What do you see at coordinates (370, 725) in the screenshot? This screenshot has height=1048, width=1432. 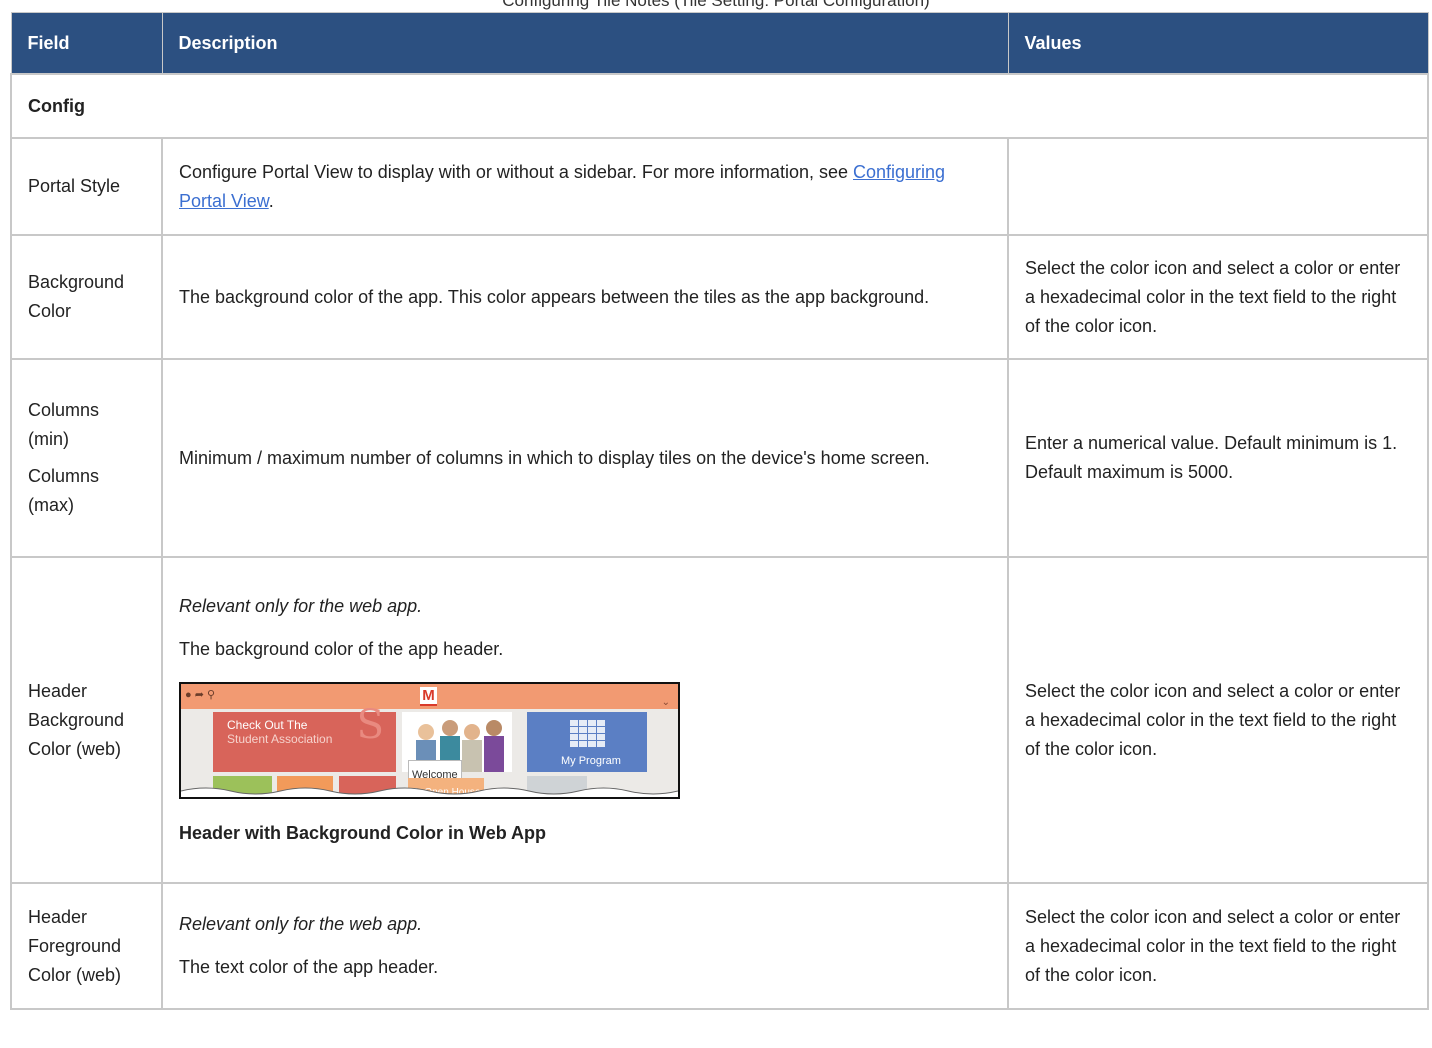 I see `sa-logo-icon: S` at bounding box center [370, 725].